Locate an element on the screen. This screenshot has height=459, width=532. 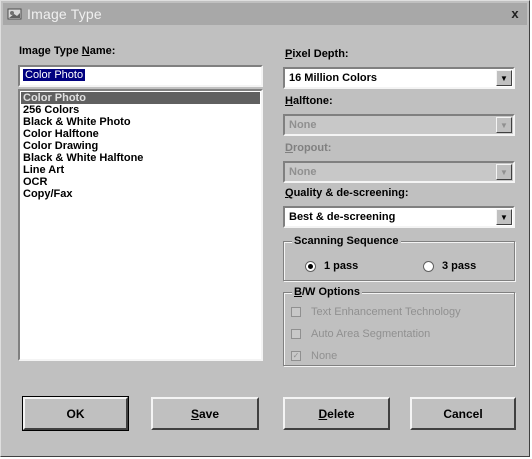
text-enhancement-checkbox: Text Enhancement Technology is located at coordinates (376, 312).